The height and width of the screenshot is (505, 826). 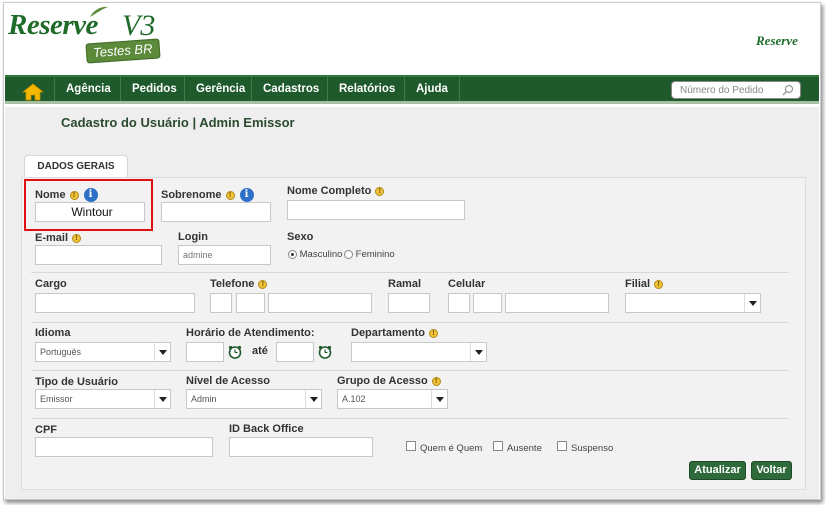 What do you see at coordinates (246, 195) in the screenshot?
I see `info-icon: i` at bounding box center [246, 195].